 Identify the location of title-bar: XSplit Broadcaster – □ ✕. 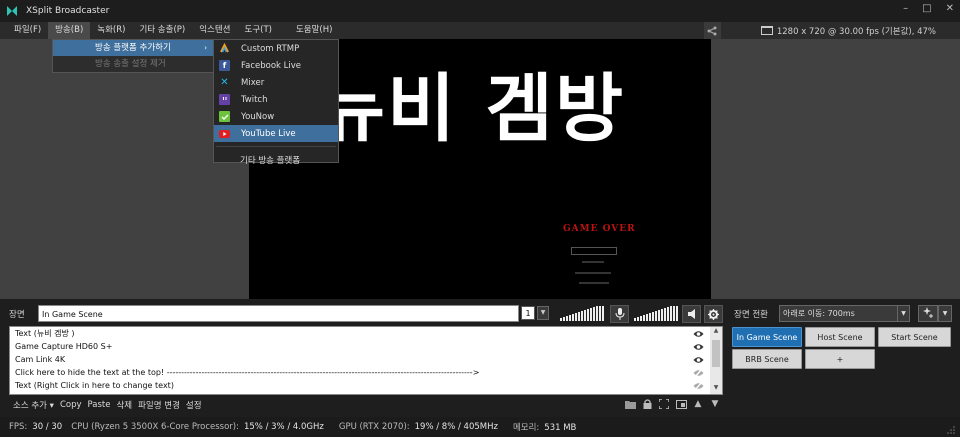
(480, 11).